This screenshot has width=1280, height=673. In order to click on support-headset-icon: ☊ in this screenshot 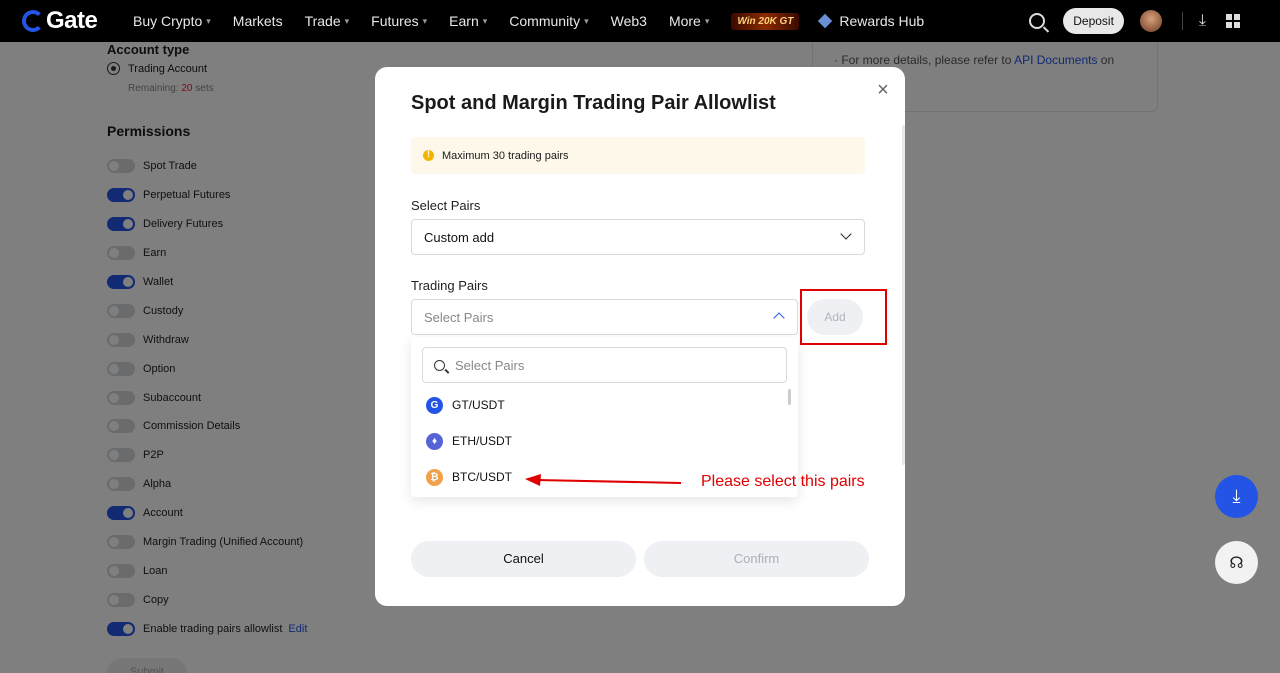, I will do `click(1236, 562)`.